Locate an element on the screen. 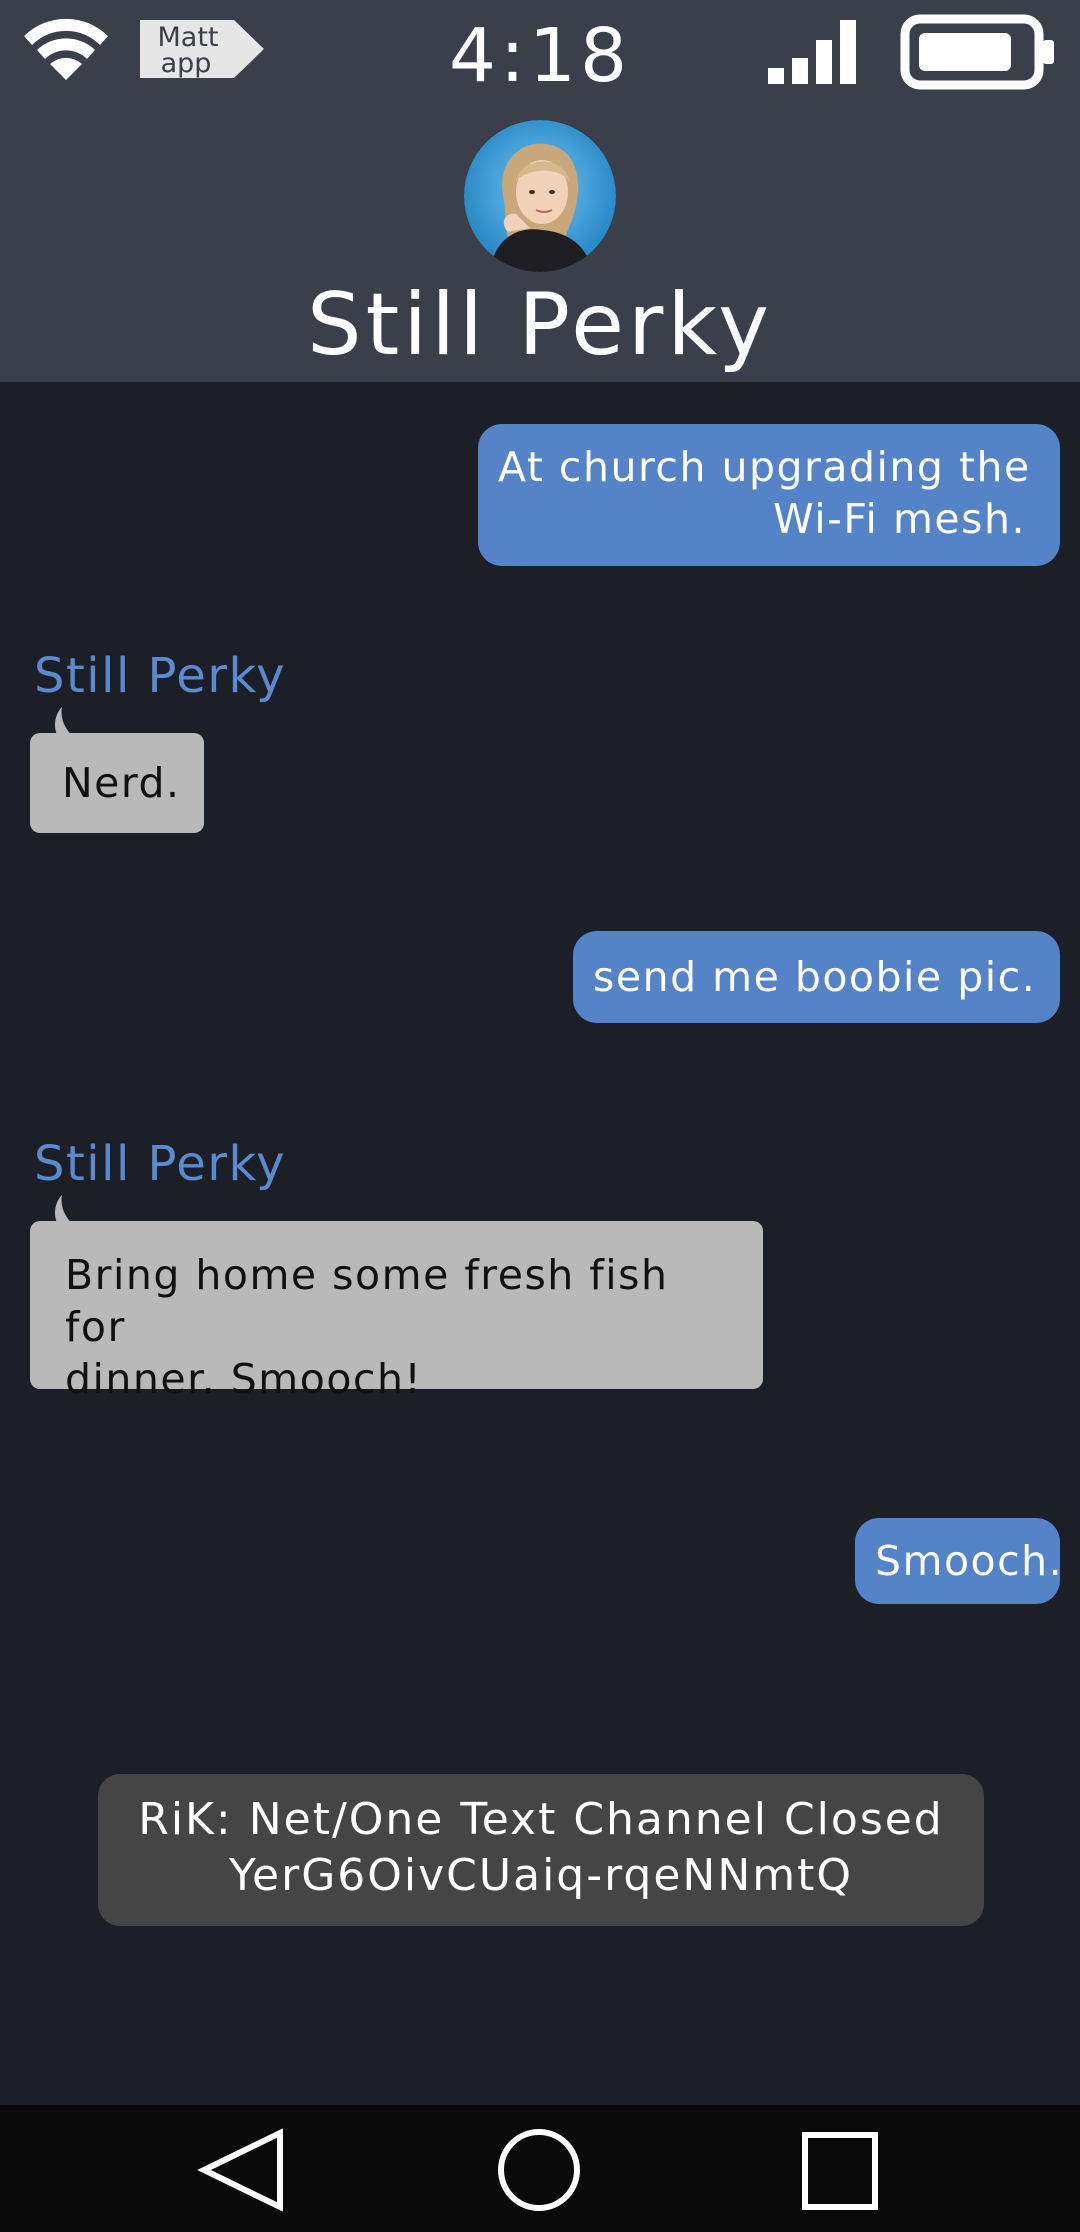 The height and width of the screenshot is (2232, 1080). message-text-line: Bring home some fresh fish for is located at coordinates (367, 1301).